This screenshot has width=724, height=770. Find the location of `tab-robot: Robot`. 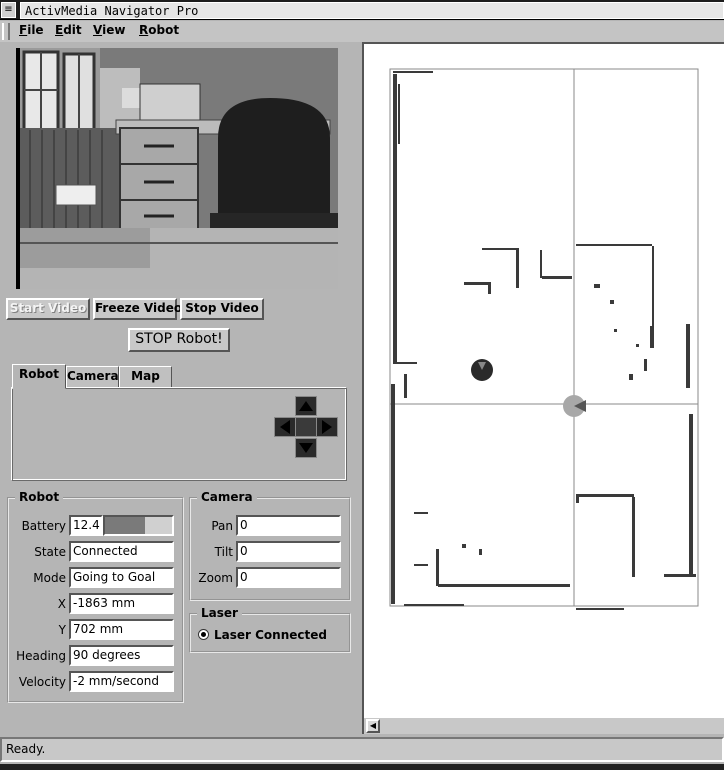

tab-robot: Robot is located at coordinates (39, 376).